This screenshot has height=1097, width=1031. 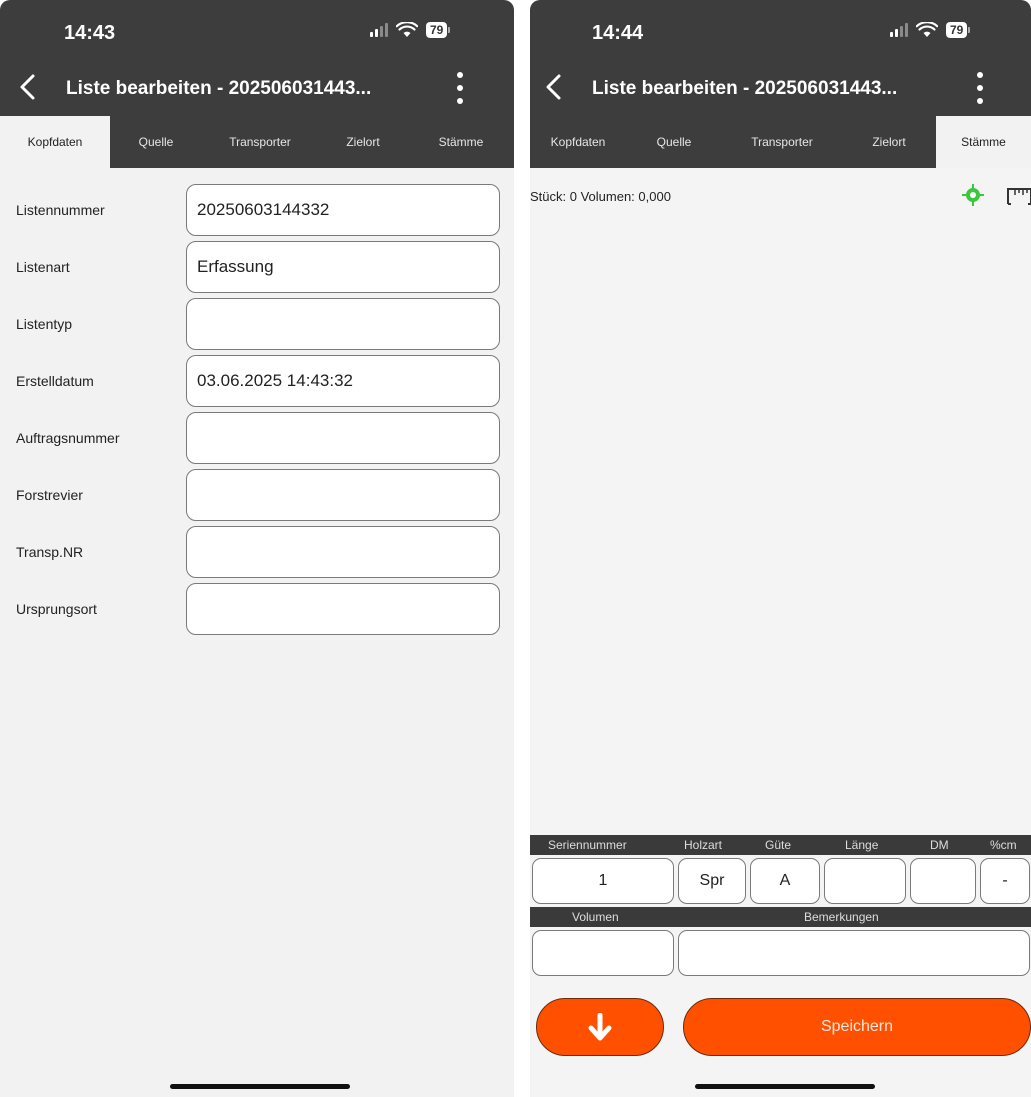 What do you see at coordinates (595, 917) in the screenshot?
I see `header-volumen: Volumen` at bounding box center [595, 917].